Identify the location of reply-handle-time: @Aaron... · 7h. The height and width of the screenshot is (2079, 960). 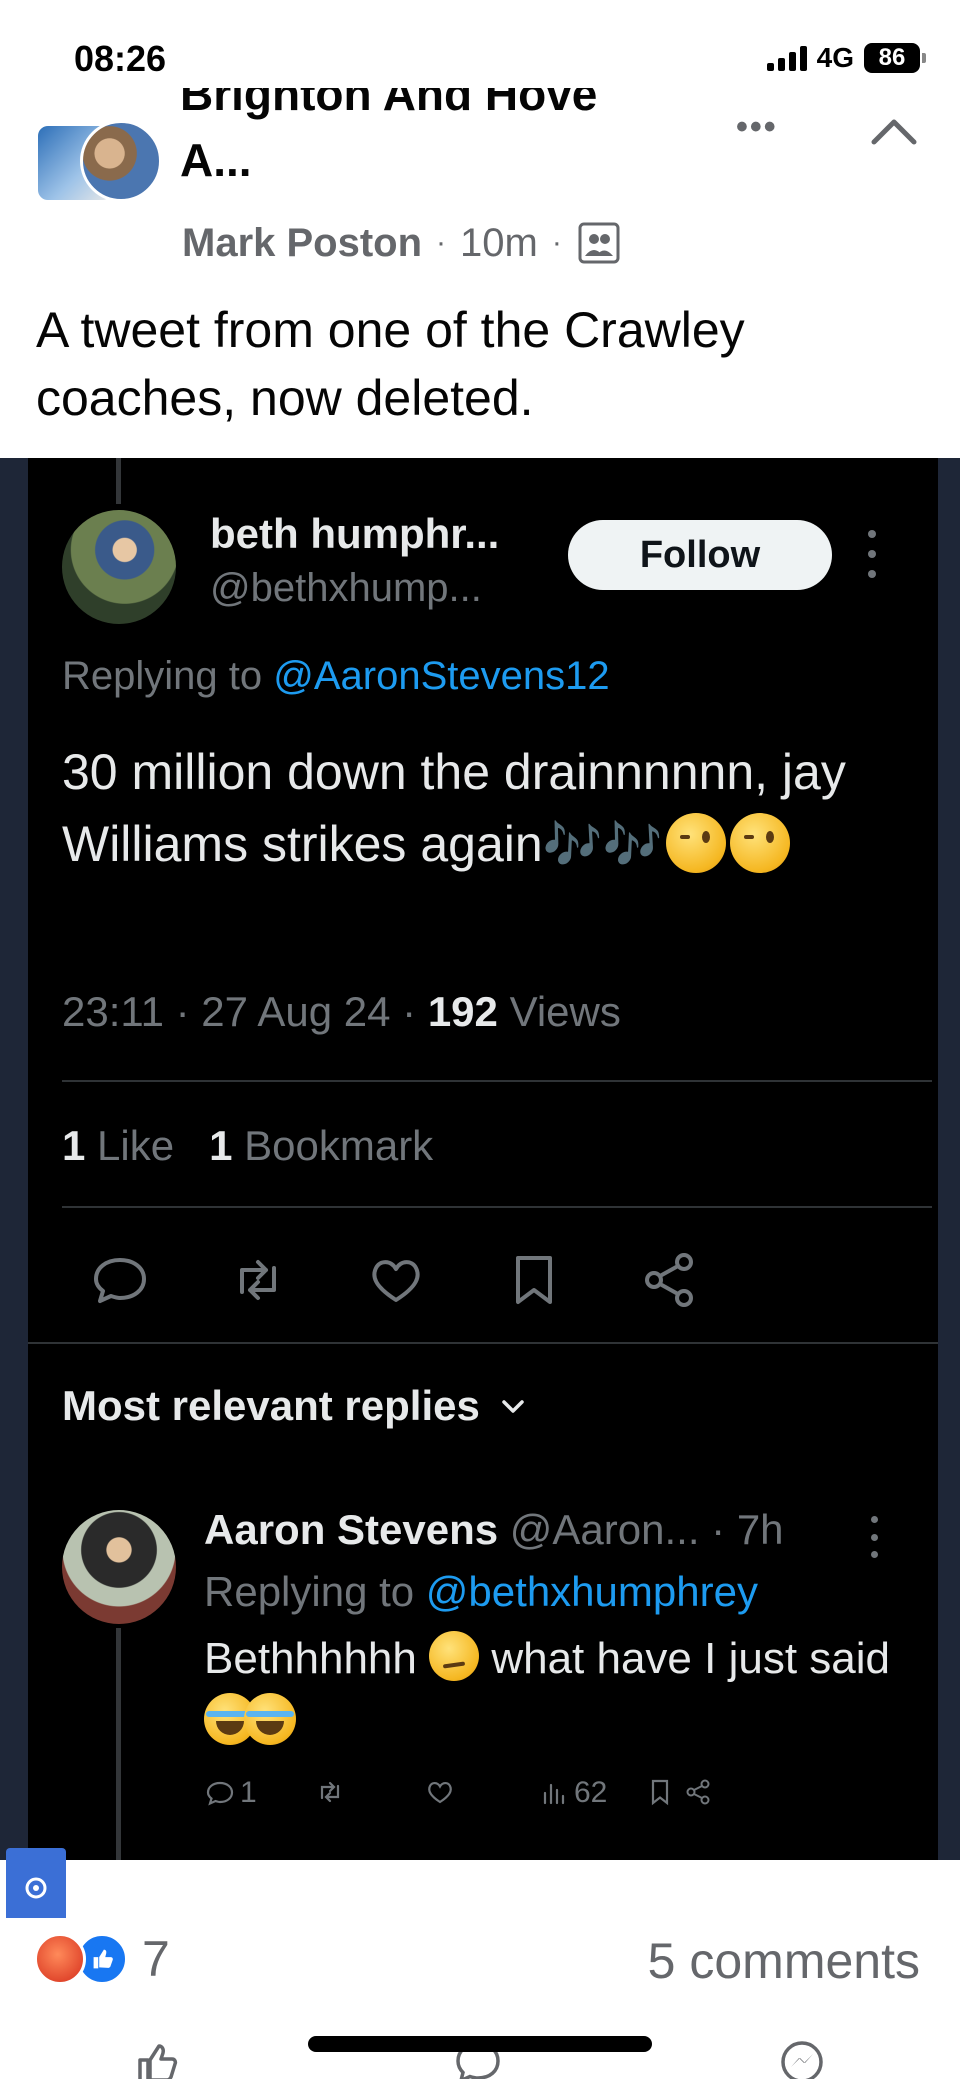
(641, 1529).